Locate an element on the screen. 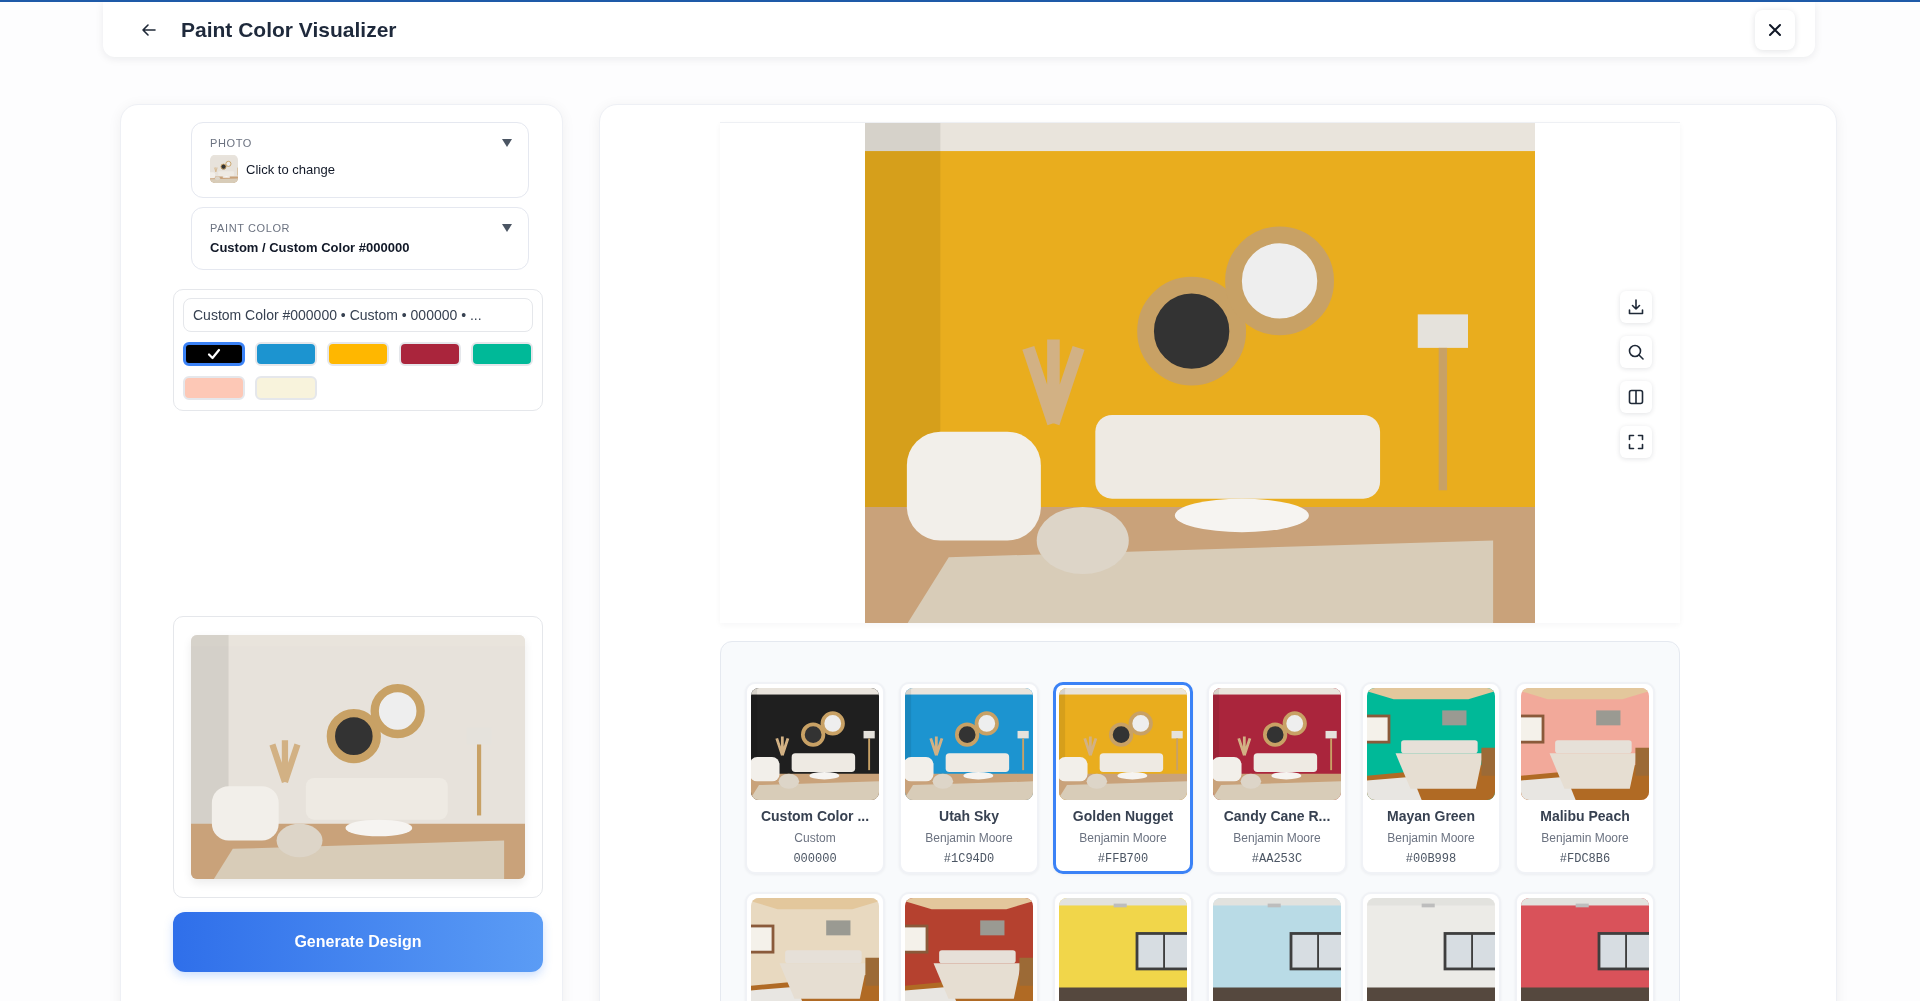 This screenshot has width=1920, height=1001. page-title: Paint Color Visualizer is located at coordinates (289, 29).